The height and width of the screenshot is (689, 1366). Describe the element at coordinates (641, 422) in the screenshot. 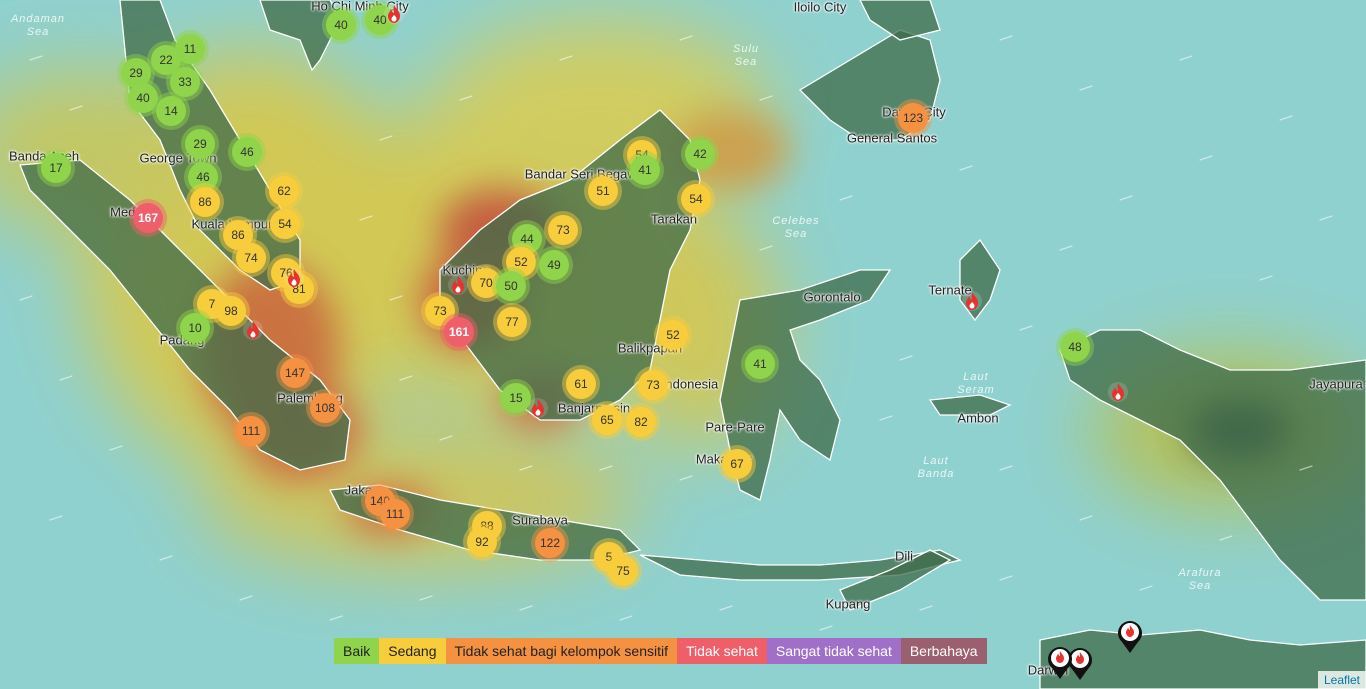

I see `aqi-station-marker: 82` at that location.